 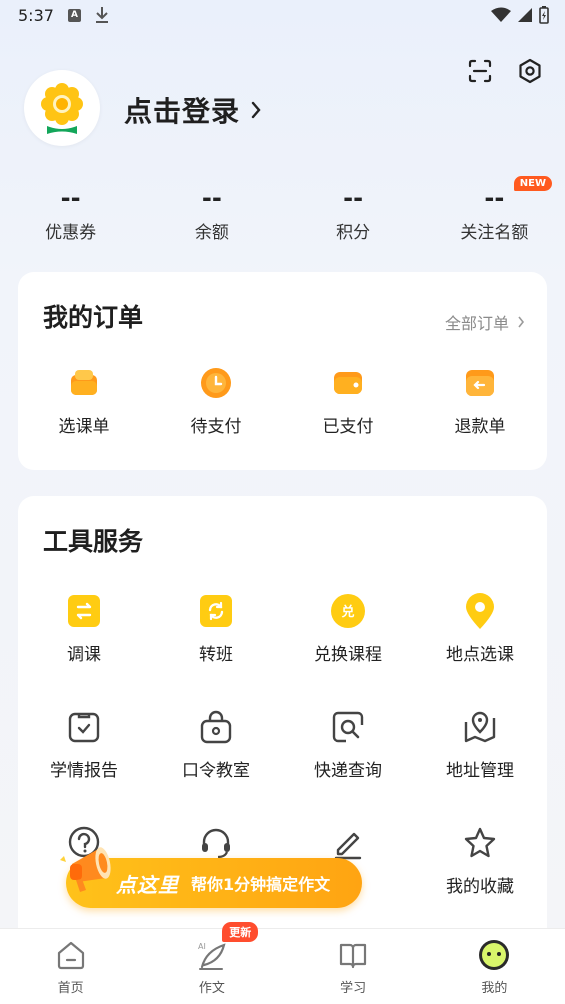 What do you see at coordinates (480, 383) in the screenshot?
I see `refund-icon` at bounding box center [480, 383].